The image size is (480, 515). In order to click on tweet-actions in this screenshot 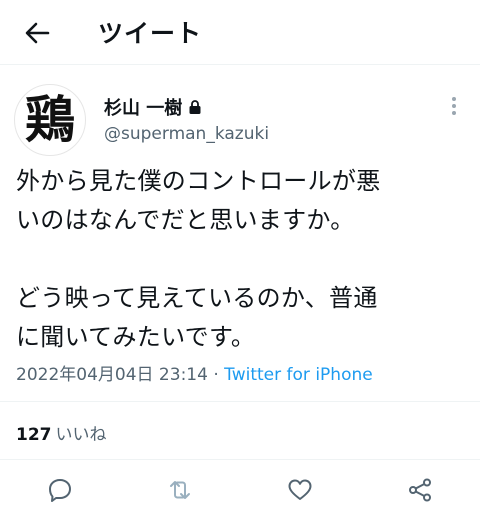, I will do `click(240, 490)`.